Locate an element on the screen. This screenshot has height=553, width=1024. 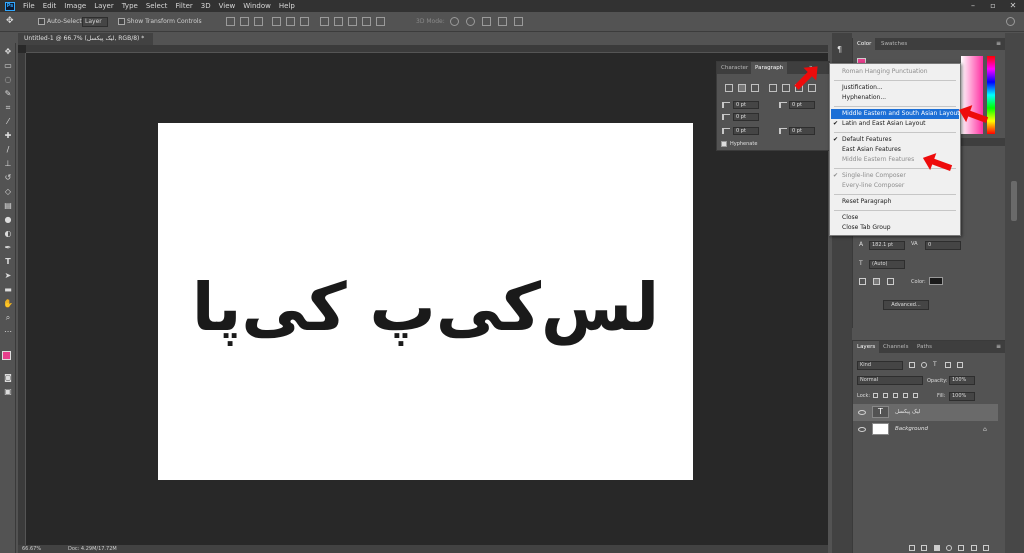
distribute-left-icon is located at coordinates (366, 21).